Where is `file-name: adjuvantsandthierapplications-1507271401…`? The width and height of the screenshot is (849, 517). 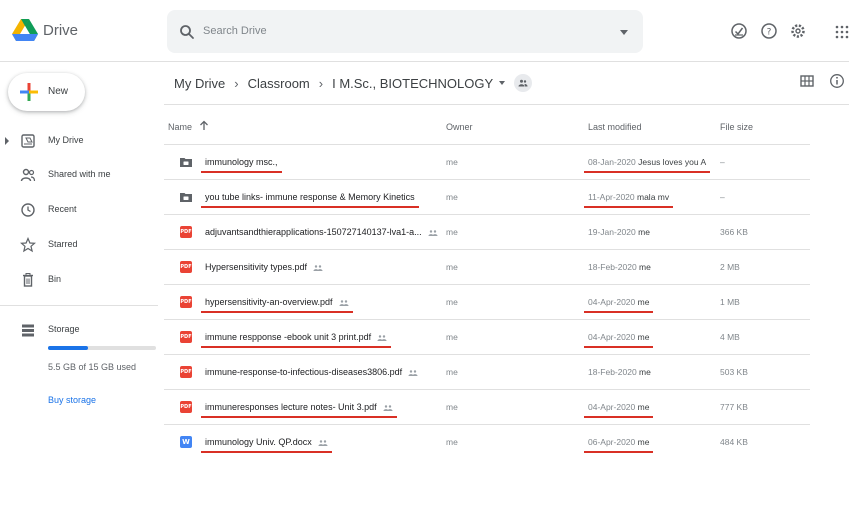
file-name: adjuvantsandthierapplications-1507271401… is located at coordinates (321, 232).